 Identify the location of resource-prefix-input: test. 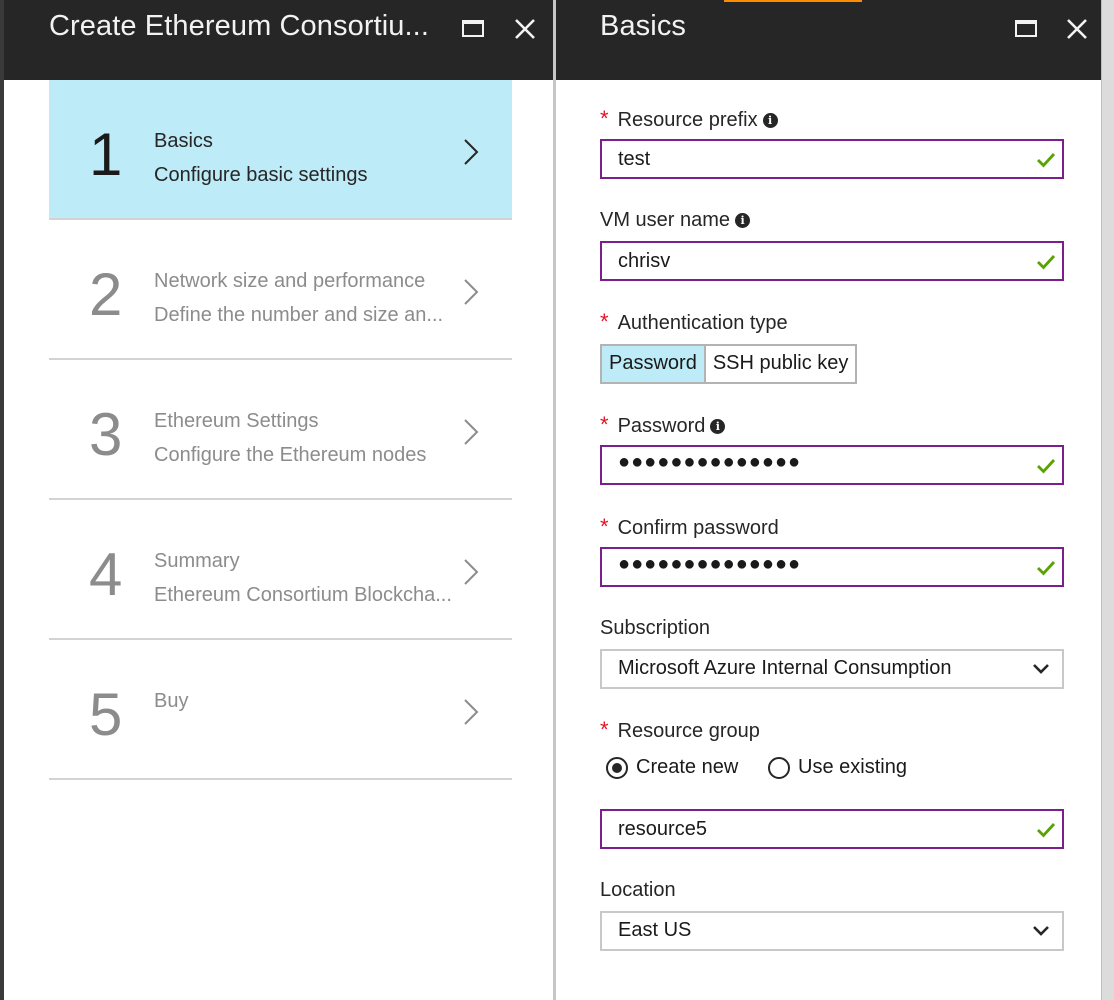
(832, 159).